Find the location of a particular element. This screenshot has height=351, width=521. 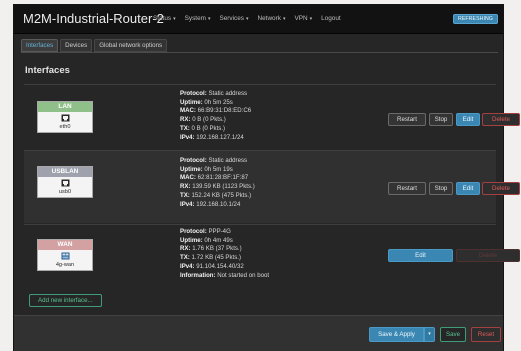

modem-icon is located at coordinates (65, 256).